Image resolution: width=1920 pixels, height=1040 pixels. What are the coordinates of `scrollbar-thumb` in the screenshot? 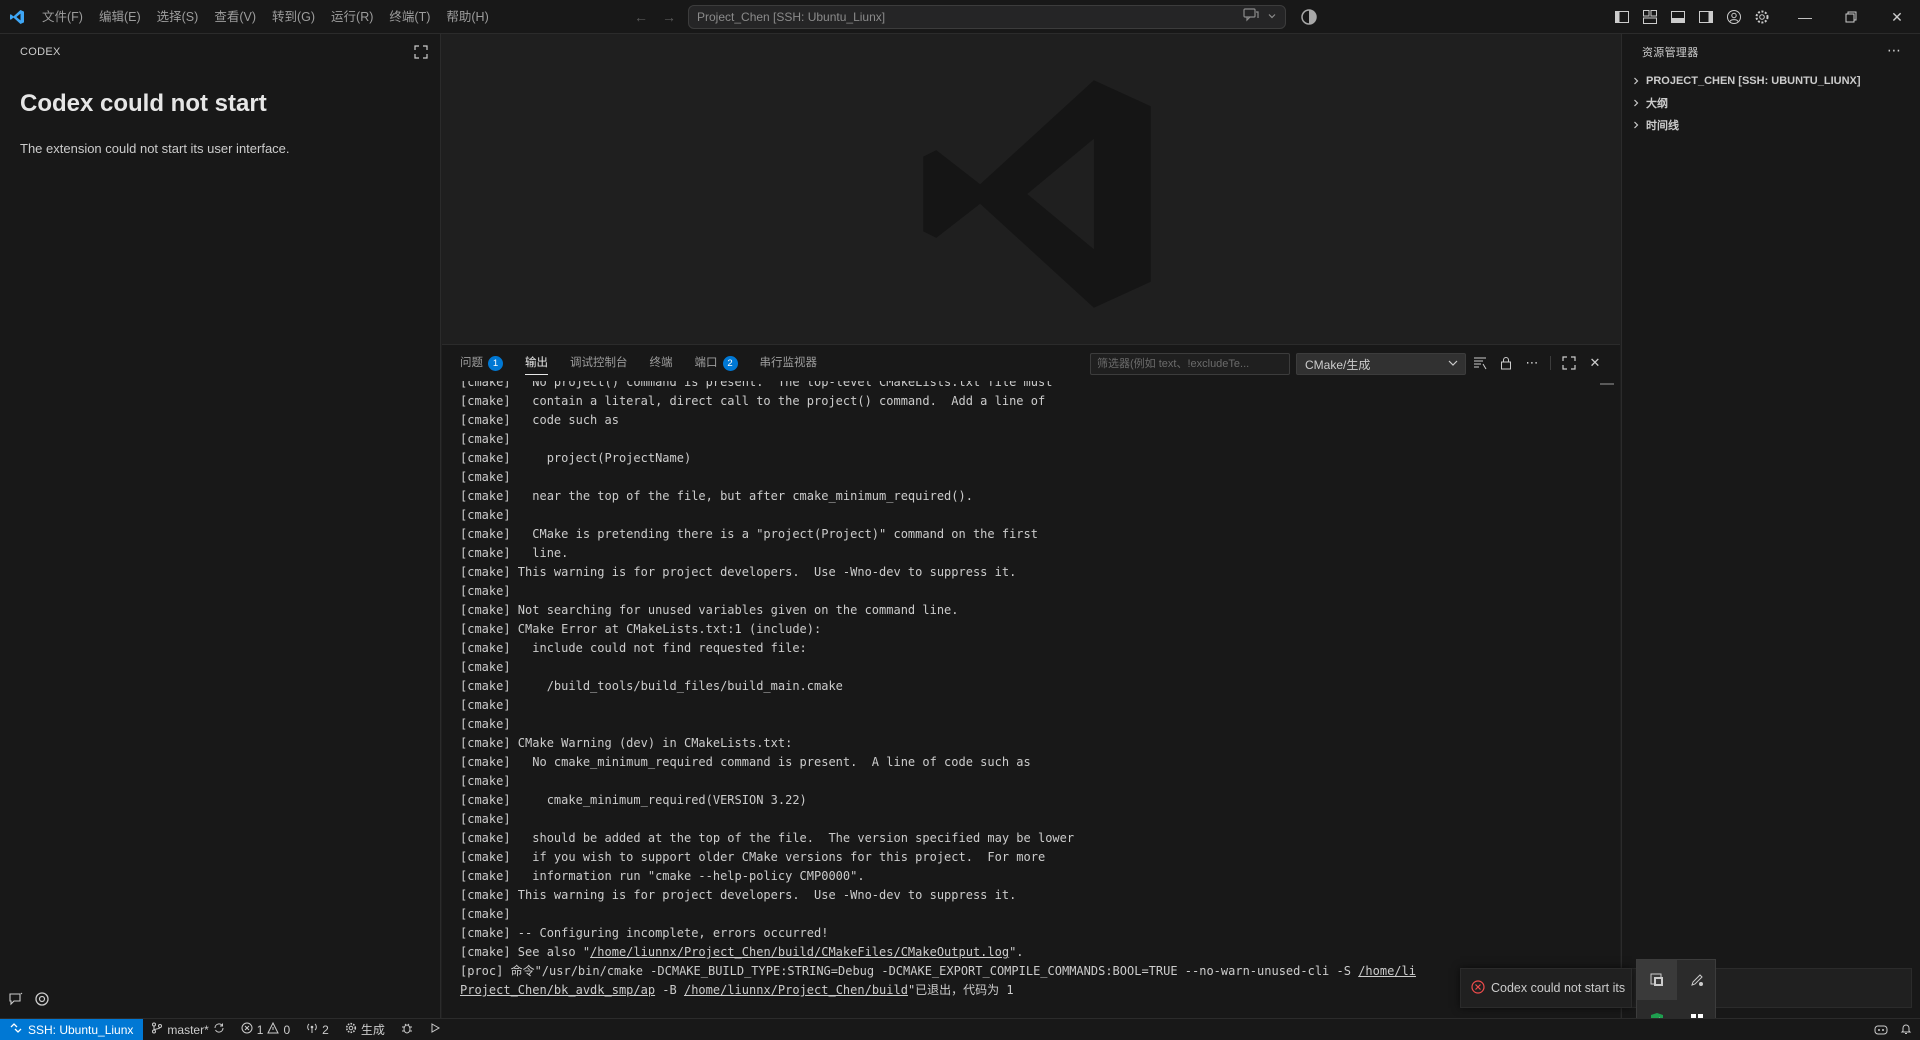 It's located at (1607, 384).